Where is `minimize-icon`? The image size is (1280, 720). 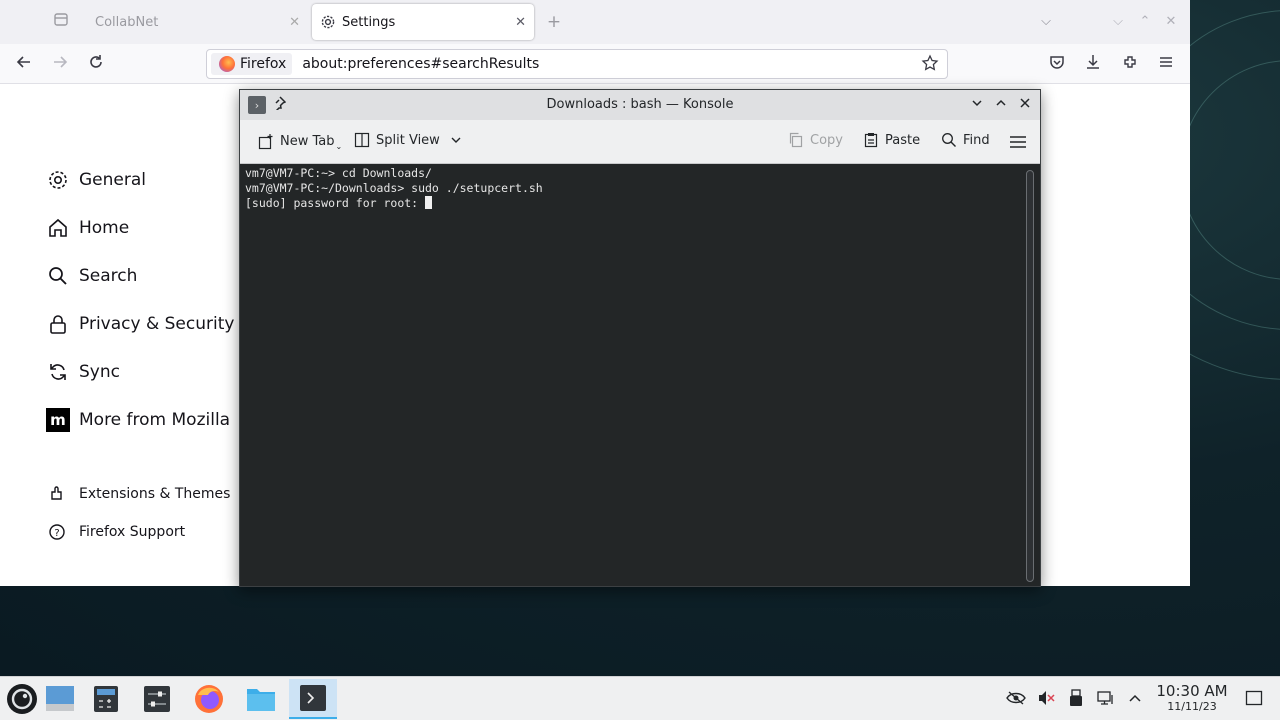 minimize-icon is located at coordinates (977, 105).